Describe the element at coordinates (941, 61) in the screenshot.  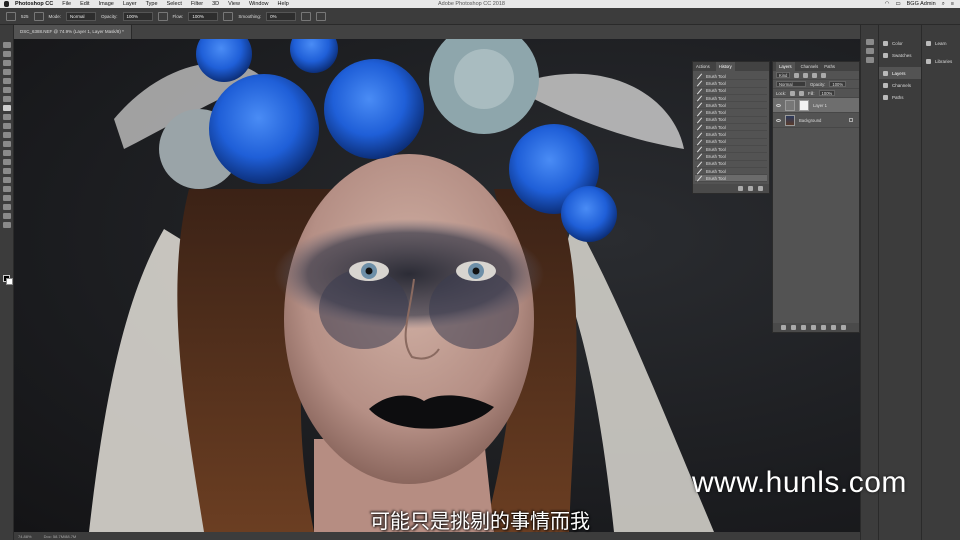
I see `dock-item-libraries: Libraries` at that location.